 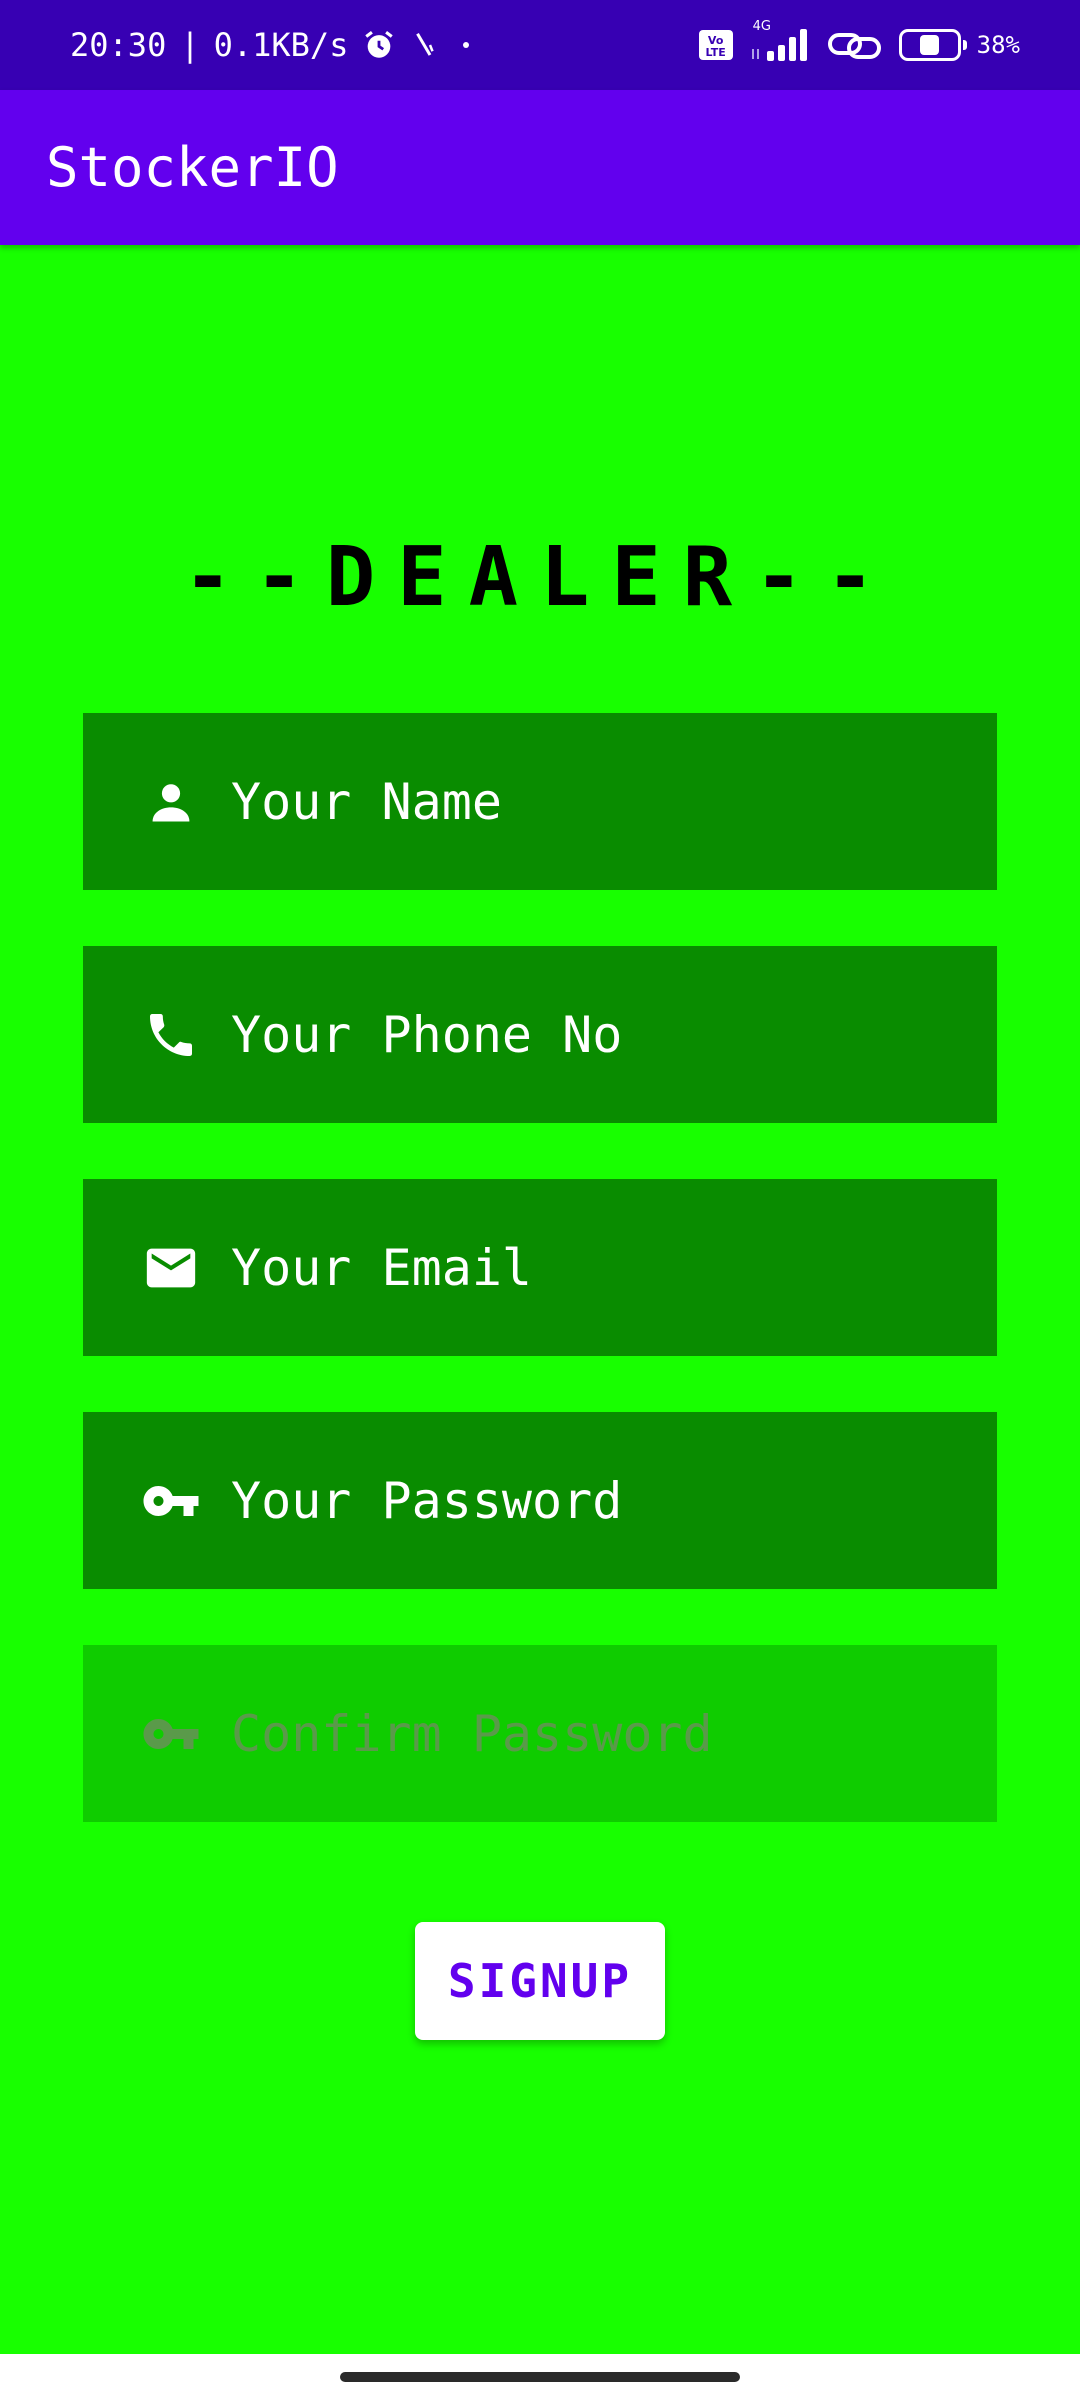 What do you see at coordinates (171, 802) in the screenshot?
I see `person-icon` at bounding box center [171, 802].